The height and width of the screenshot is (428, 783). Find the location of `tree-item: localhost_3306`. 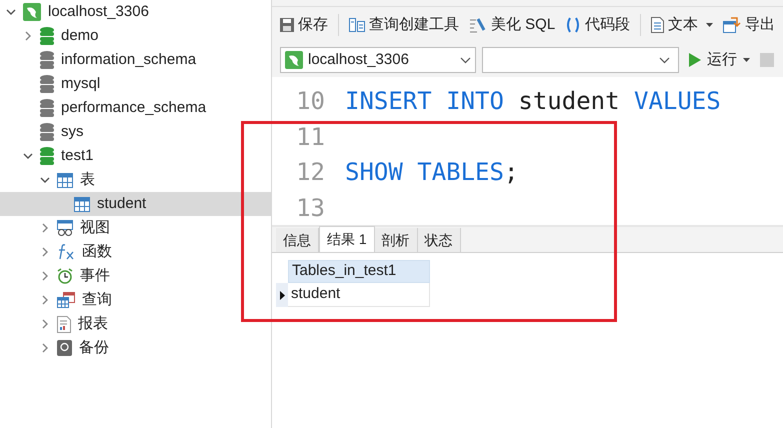

tree-item: localhost_3306 is located at coordinates (135, 12).